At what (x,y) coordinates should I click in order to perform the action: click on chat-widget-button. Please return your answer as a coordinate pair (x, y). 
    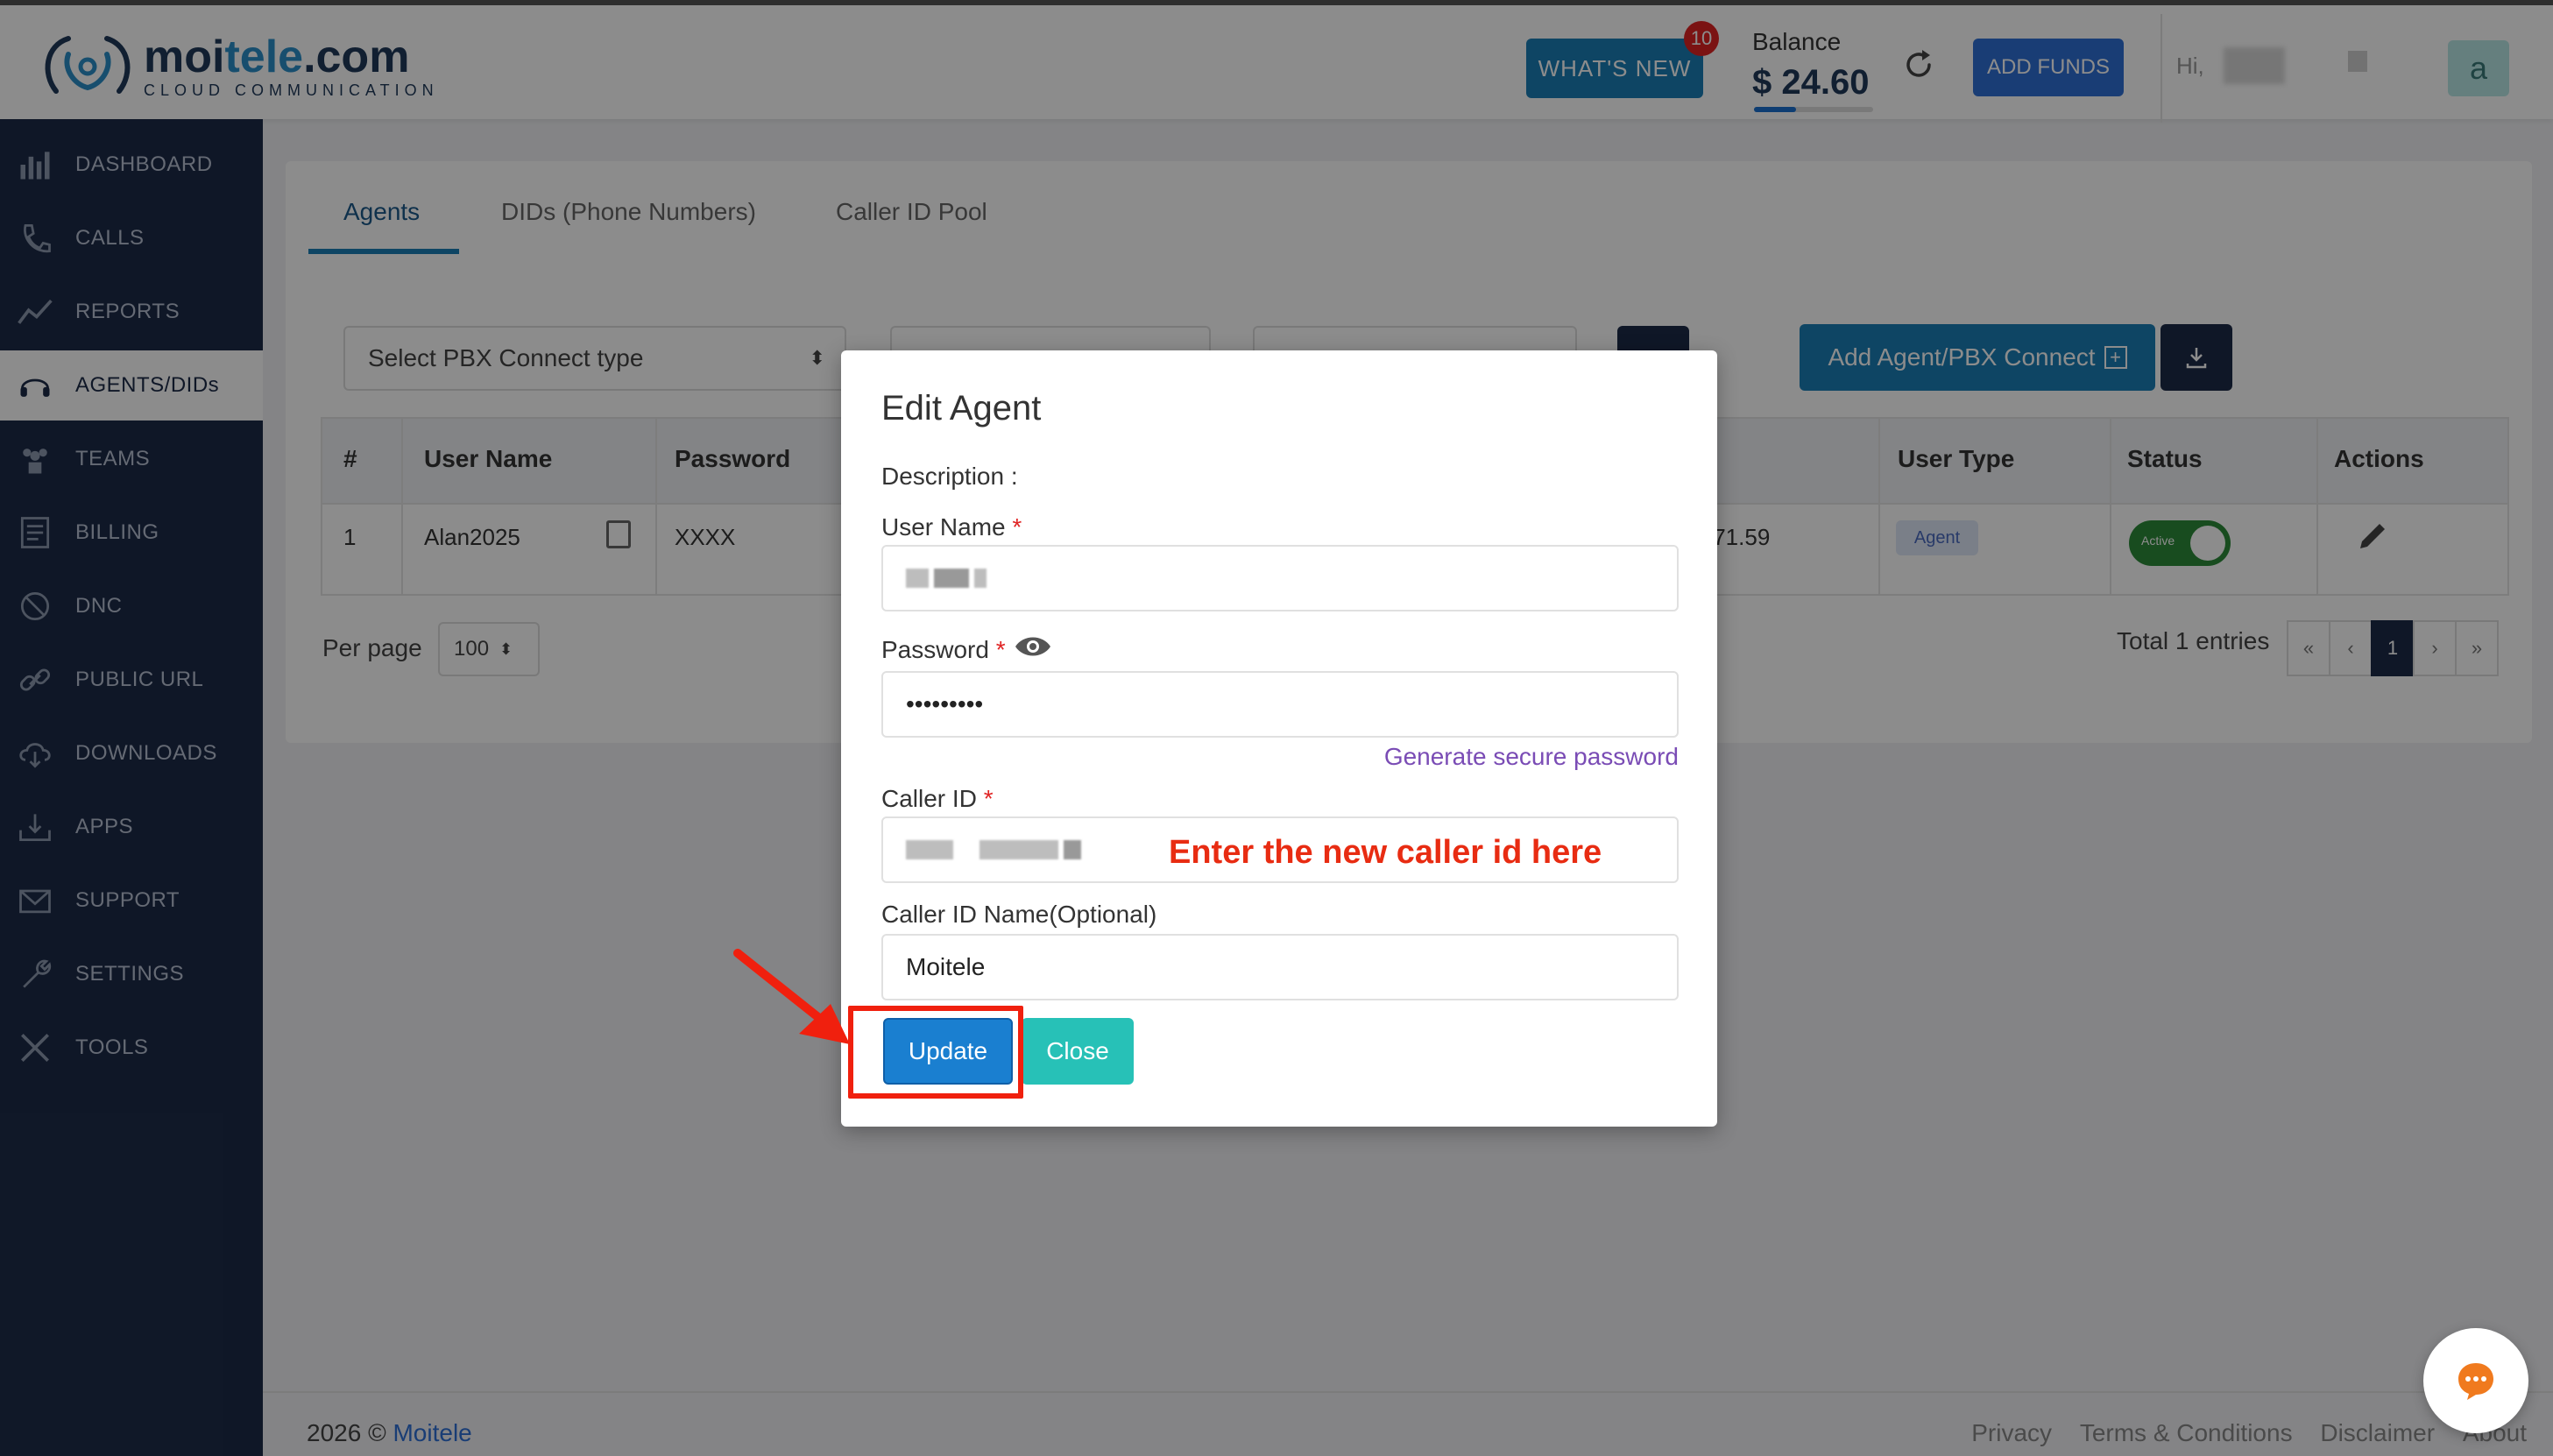
    Looking at the image, I should click on (2475, 1380).